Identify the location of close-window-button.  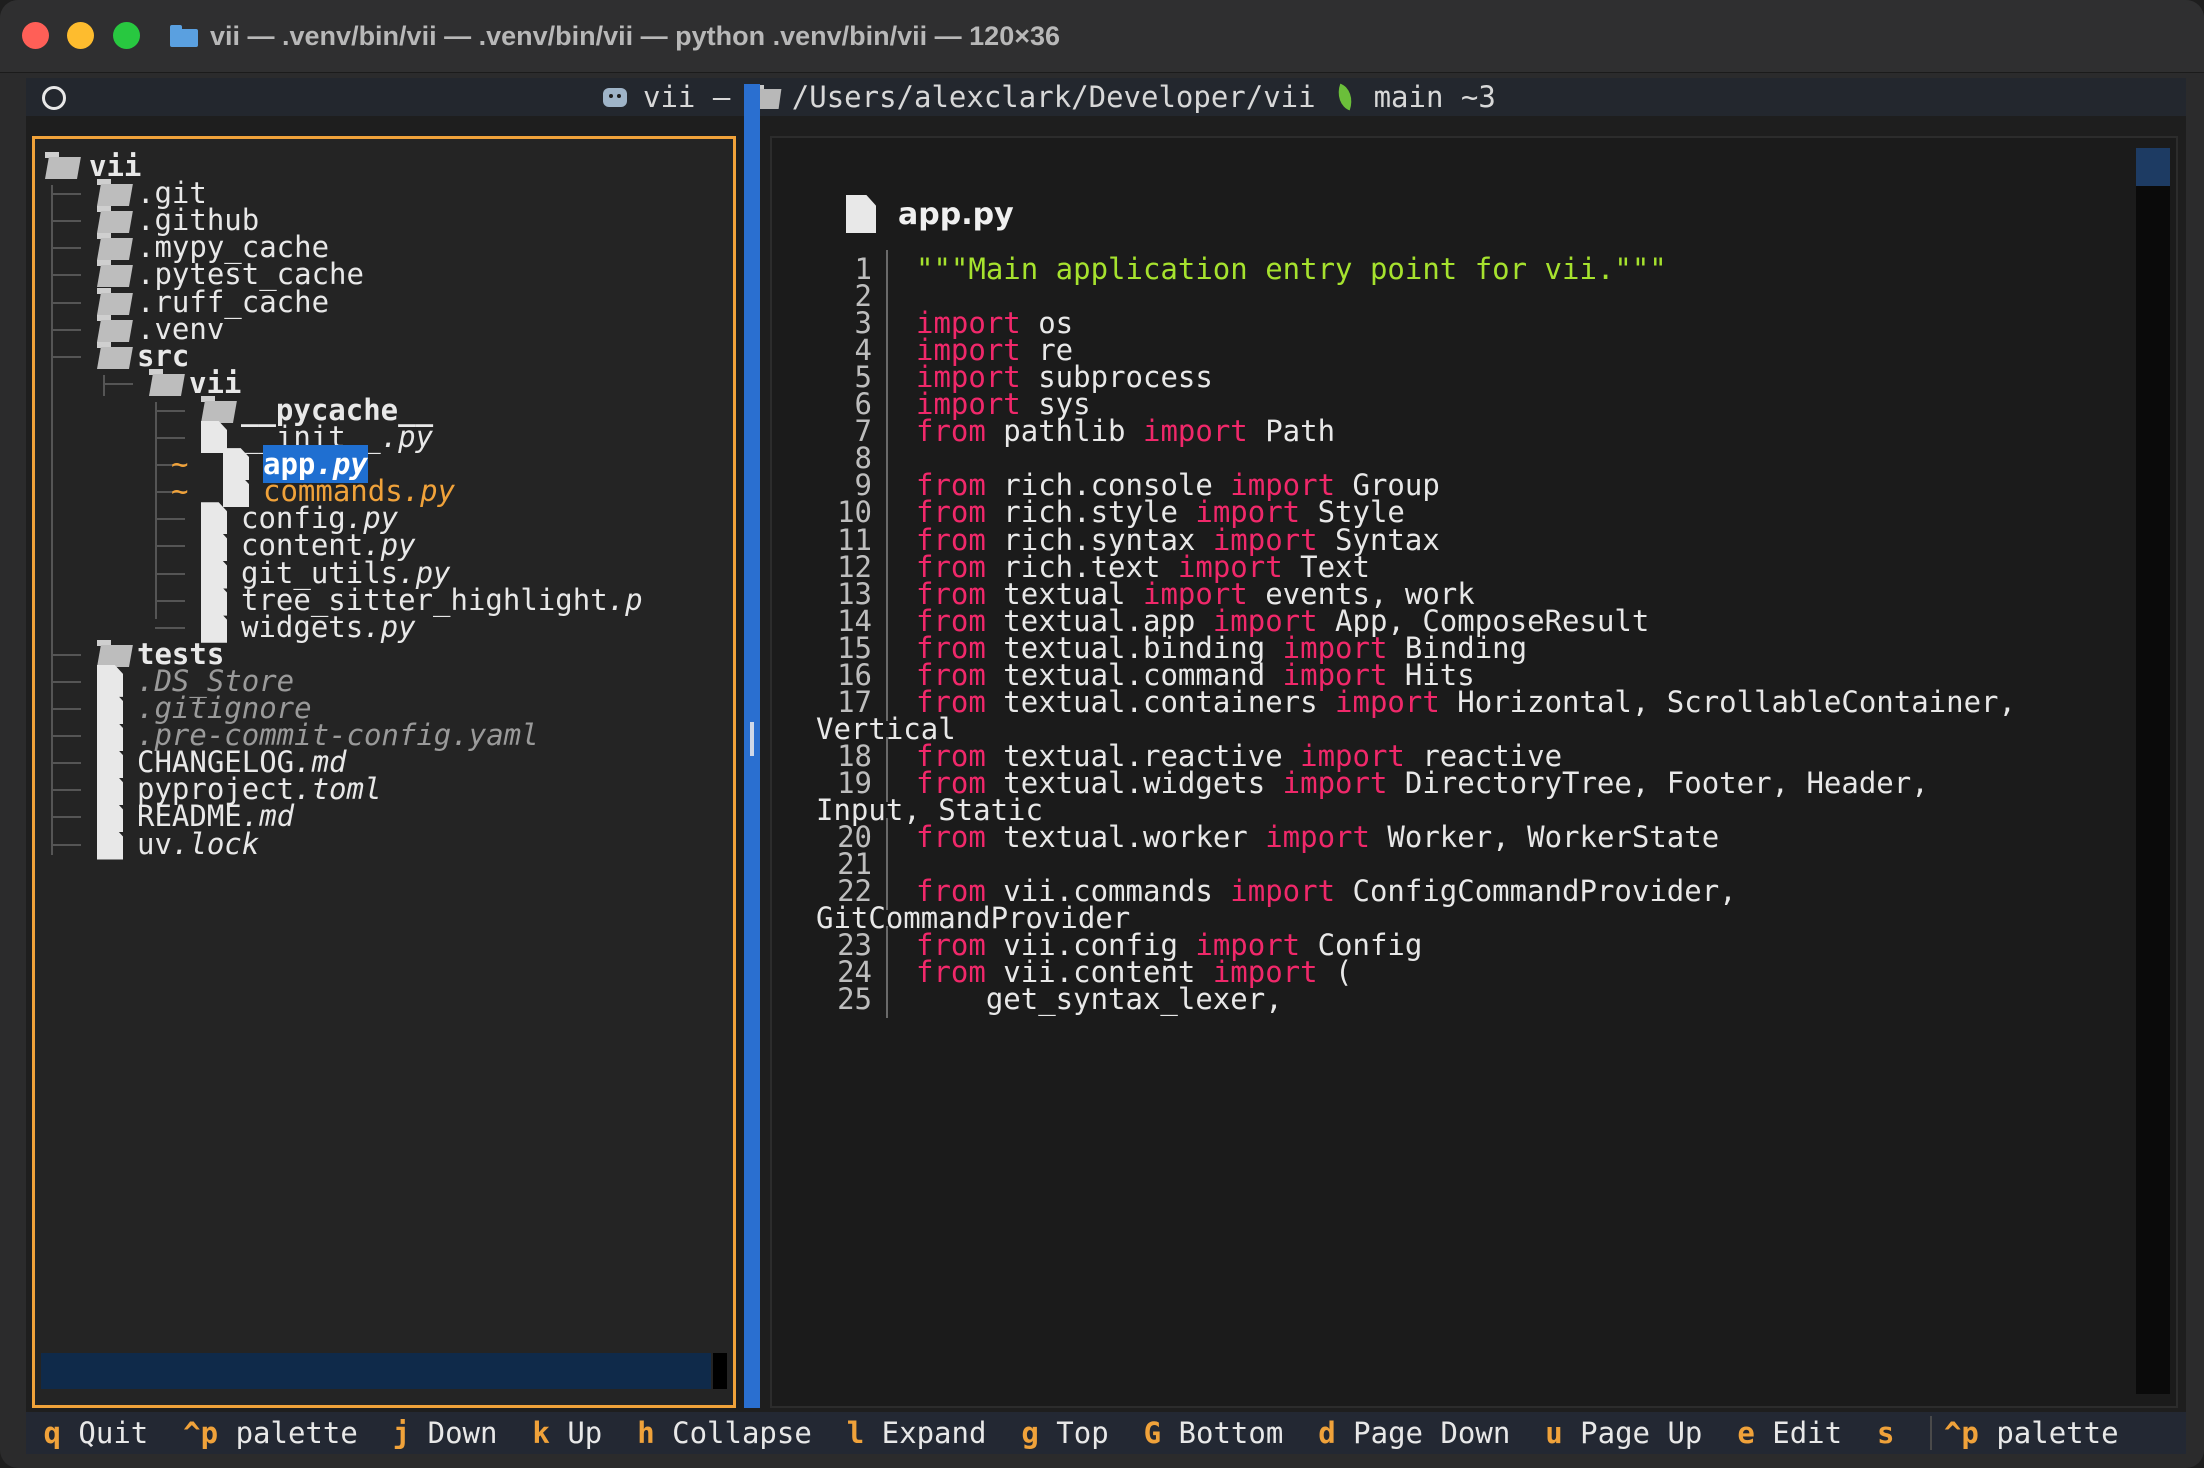
(35, 35).